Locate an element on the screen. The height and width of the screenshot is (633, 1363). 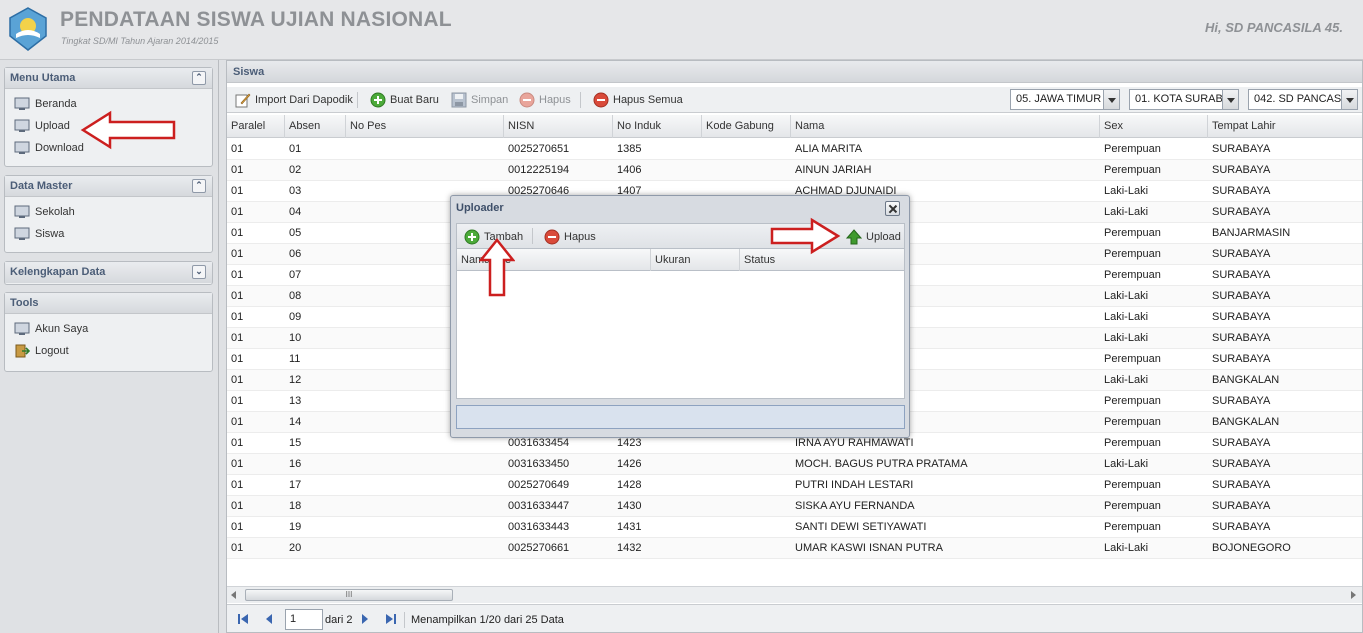
sidebar-item-siswa: Siswa is located at coordinates (108, 234).